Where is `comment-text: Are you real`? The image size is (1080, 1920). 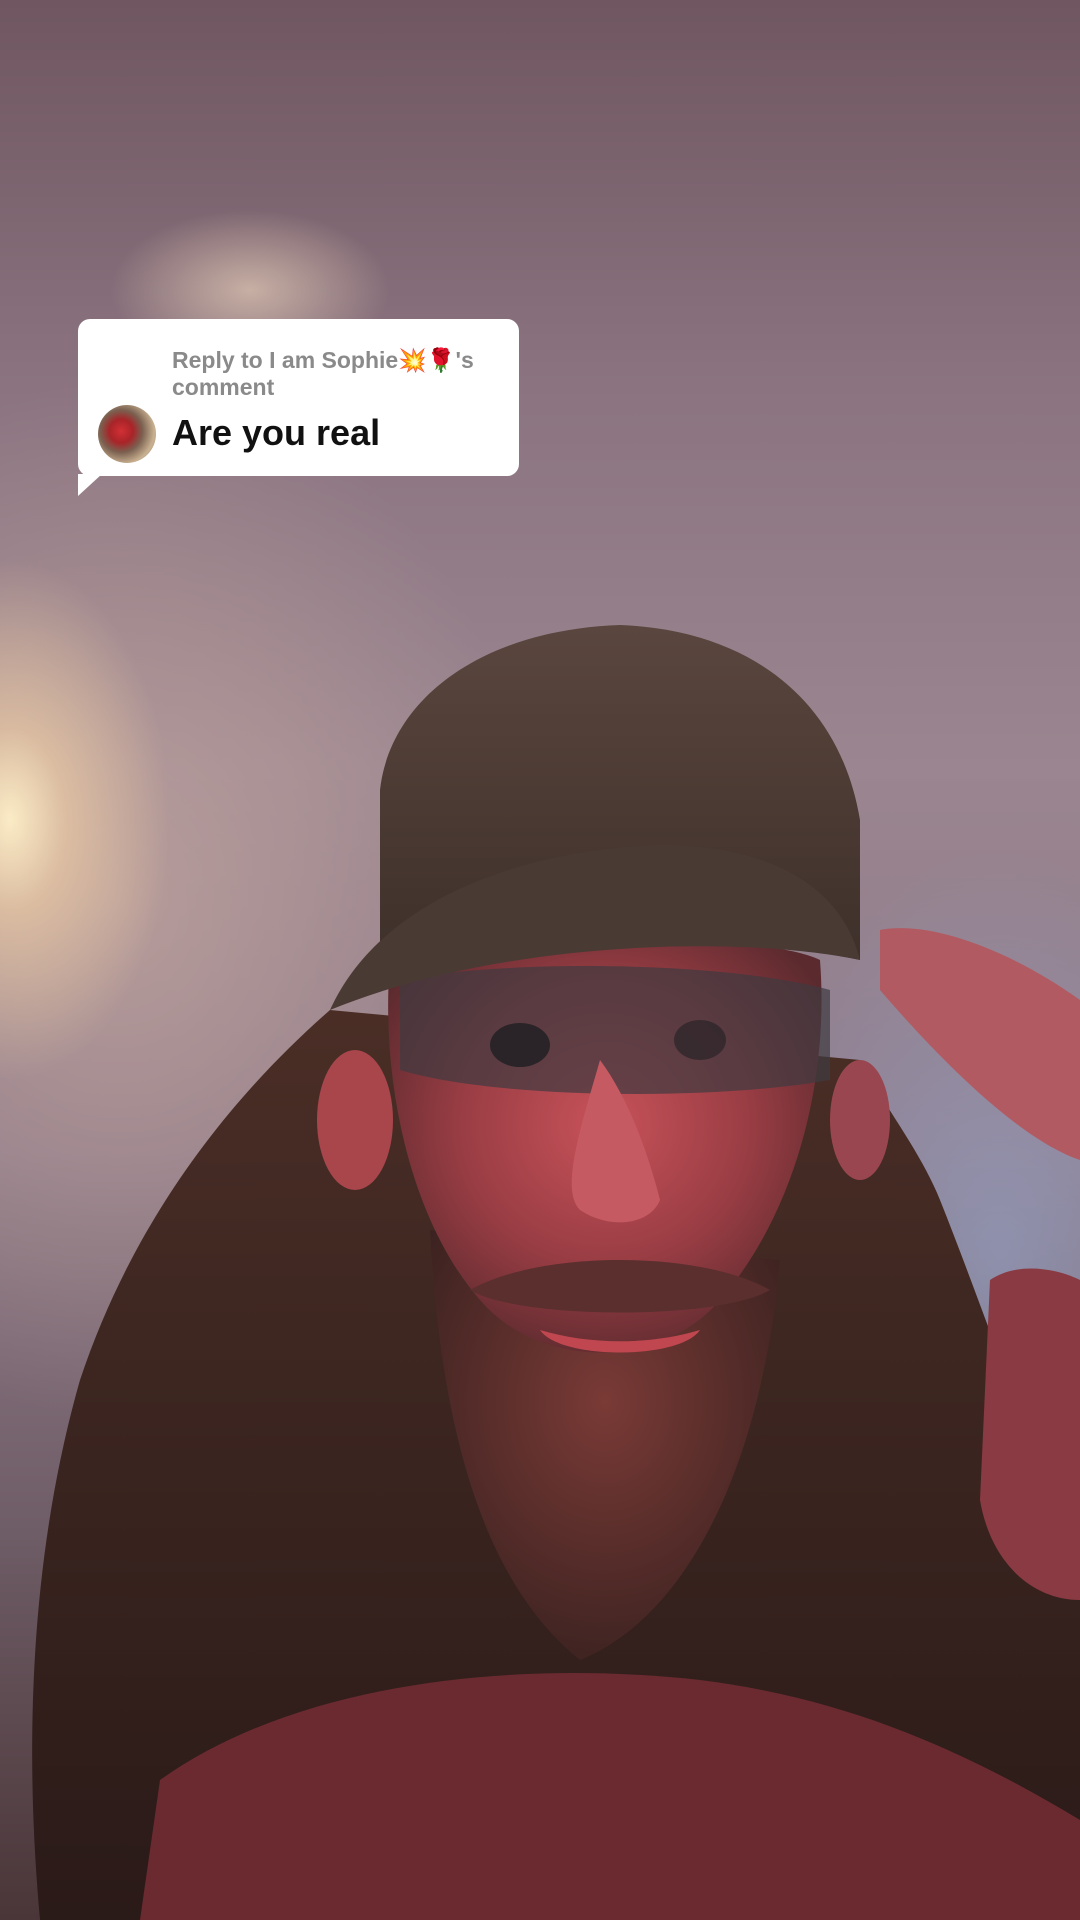 comment-text: Are you real is located at coordinates (276, 432).